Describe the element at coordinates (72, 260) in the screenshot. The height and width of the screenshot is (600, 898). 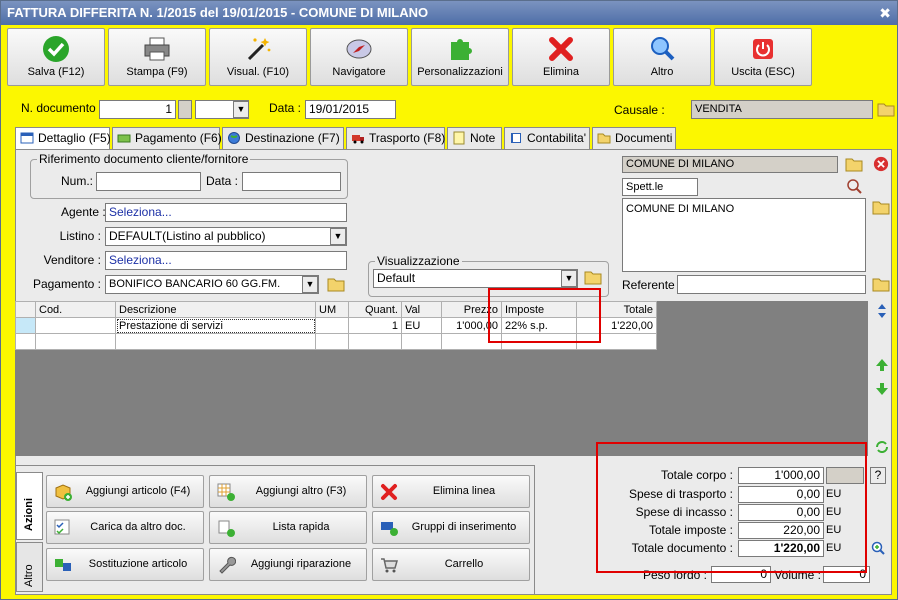
I see `venditore-label: Venditore :` at that location.